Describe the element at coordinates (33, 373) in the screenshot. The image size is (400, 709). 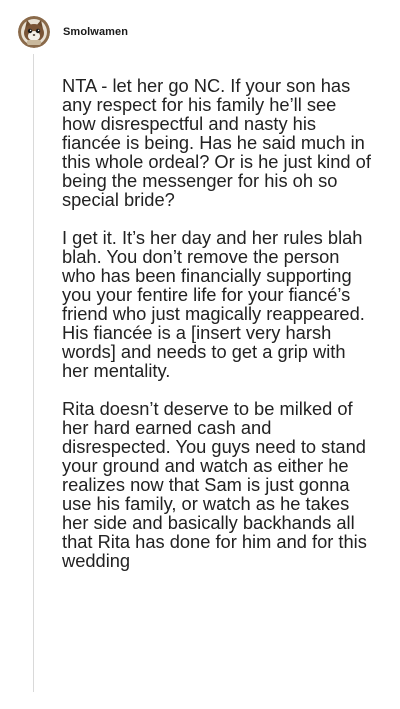
I see `thread-line` at that location.